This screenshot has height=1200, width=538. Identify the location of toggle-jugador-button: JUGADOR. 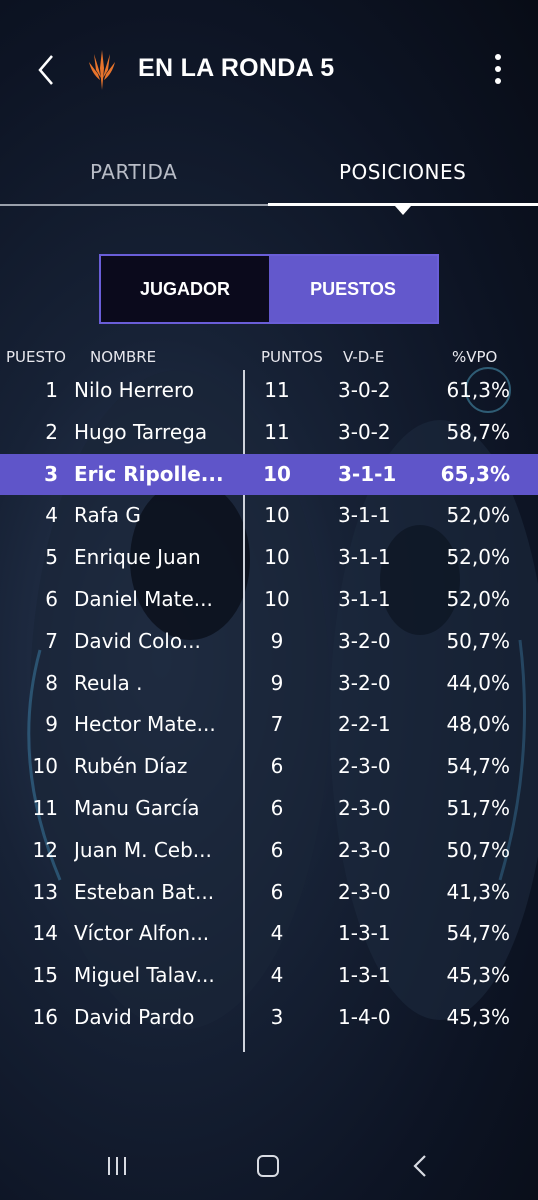
(185, 289).